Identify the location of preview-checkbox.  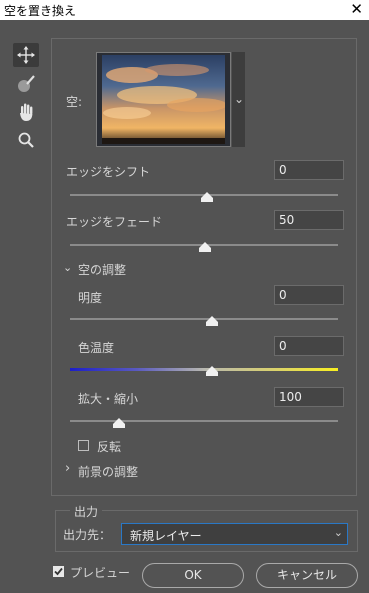
(58, 571).